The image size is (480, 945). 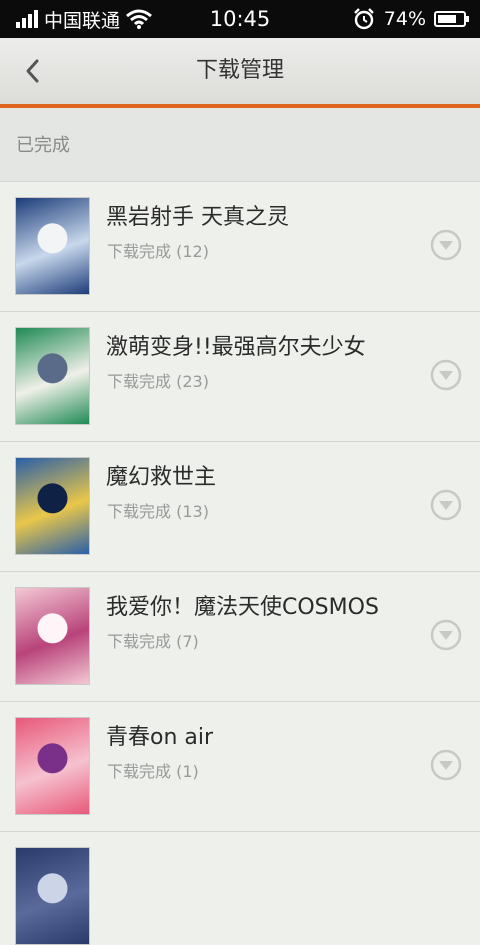 I want to click on alarm-icon, so click(x=363, y=19).